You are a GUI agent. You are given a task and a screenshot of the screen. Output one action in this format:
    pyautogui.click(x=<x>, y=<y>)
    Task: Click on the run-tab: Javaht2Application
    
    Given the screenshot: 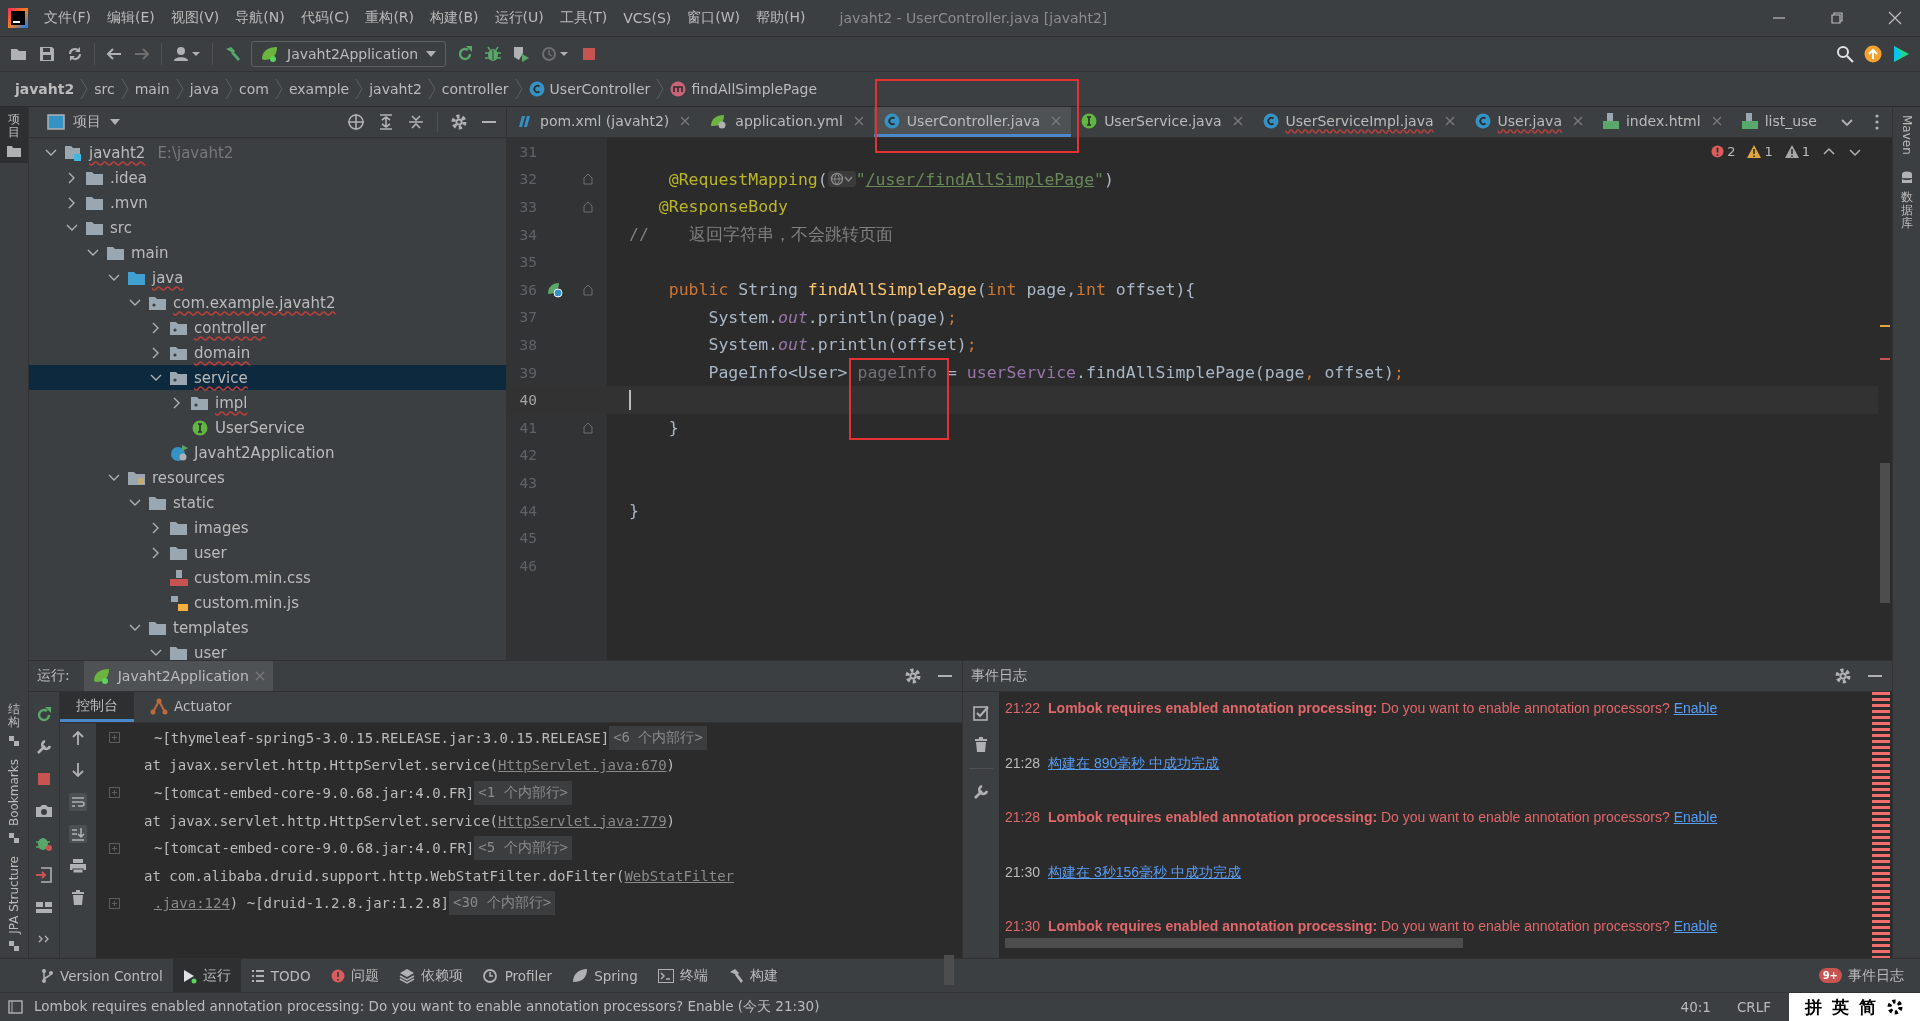 What is the action you would take?
    pyautogui.click(x=178, y=676)
    